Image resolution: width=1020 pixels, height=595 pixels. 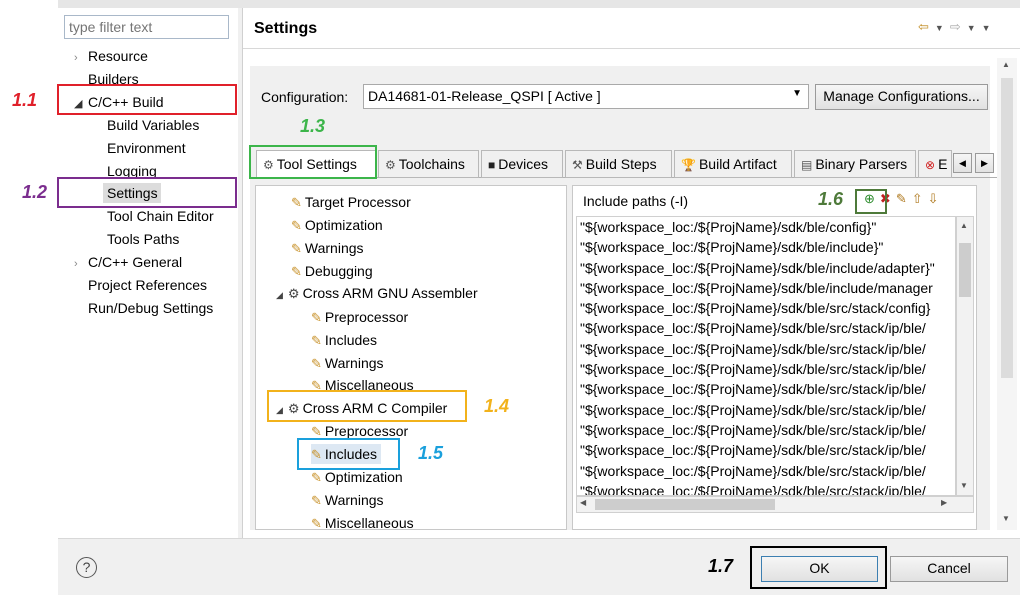 What do you see at coordinates (367, 406) in the screenshot?
I see `highlight-box-c-compiler` at bounding box center [367, 406].